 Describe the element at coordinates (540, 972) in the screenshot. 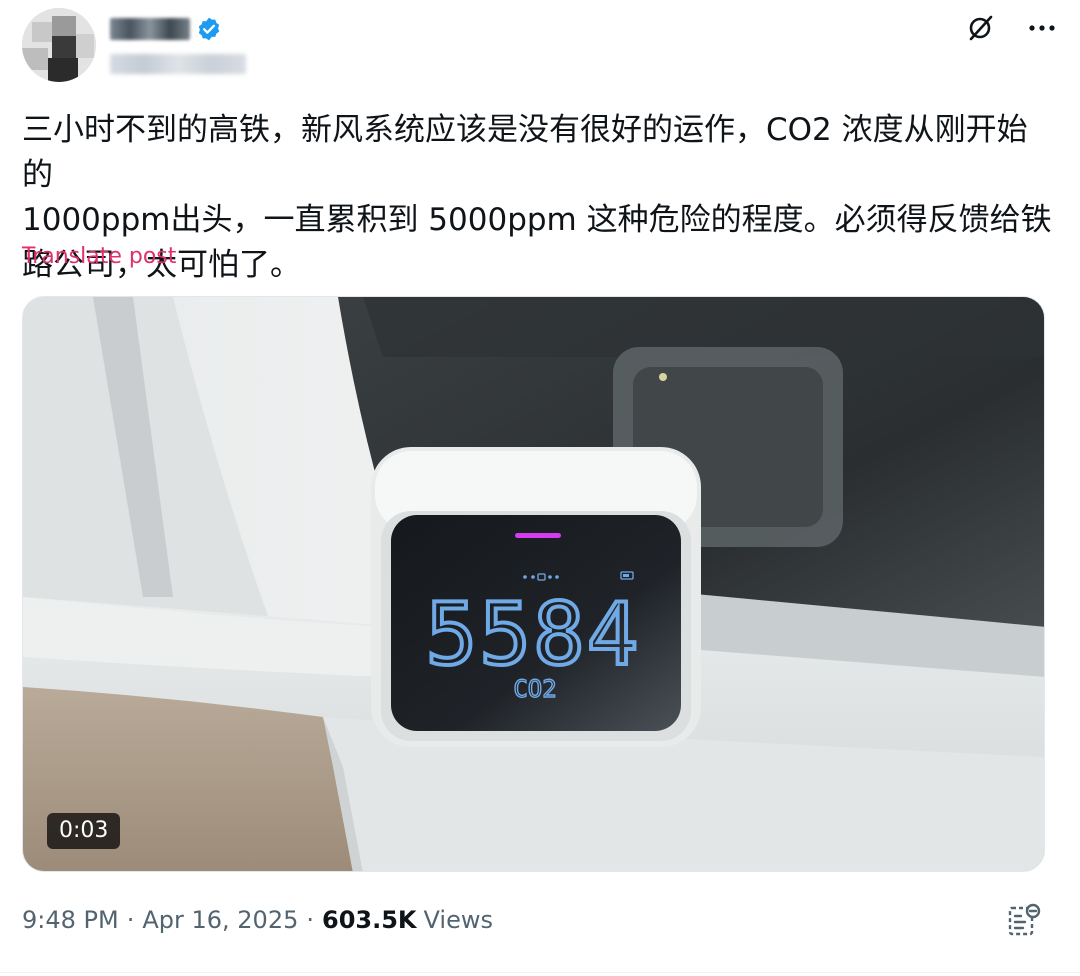

I see `divider` at that location.